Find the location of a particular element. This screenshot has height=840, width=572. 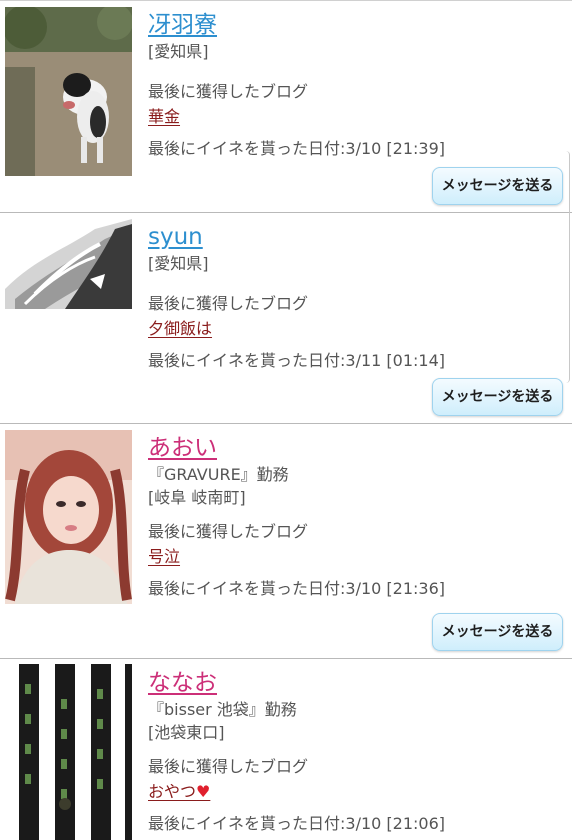

user-location: [池袋東口] is located at coordinates (186, 732).